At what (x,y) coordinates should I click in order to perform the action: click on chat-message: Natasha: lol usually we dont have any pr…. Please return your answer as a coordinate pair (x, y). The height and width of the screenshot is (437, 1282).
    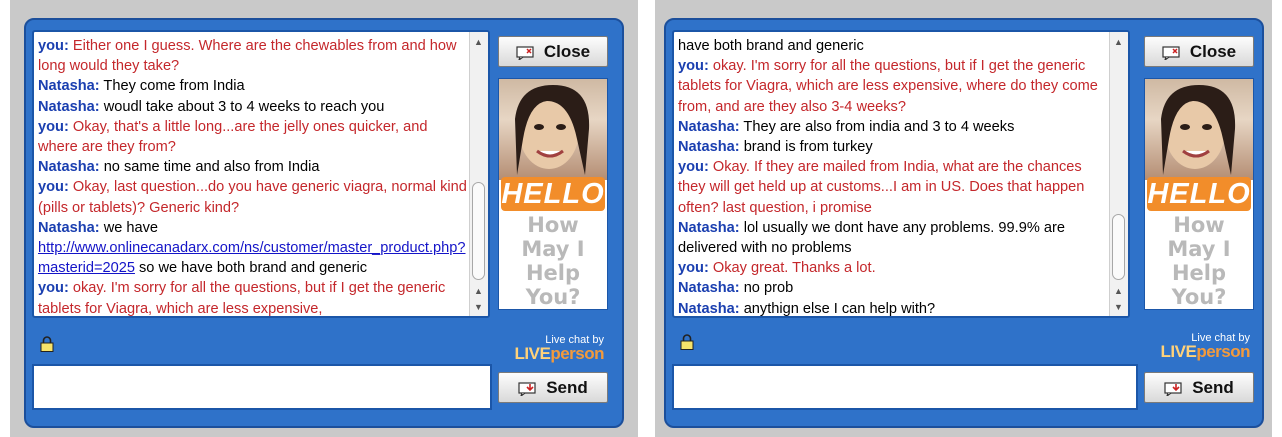
    Looking at the image, I should click on (893, 238).